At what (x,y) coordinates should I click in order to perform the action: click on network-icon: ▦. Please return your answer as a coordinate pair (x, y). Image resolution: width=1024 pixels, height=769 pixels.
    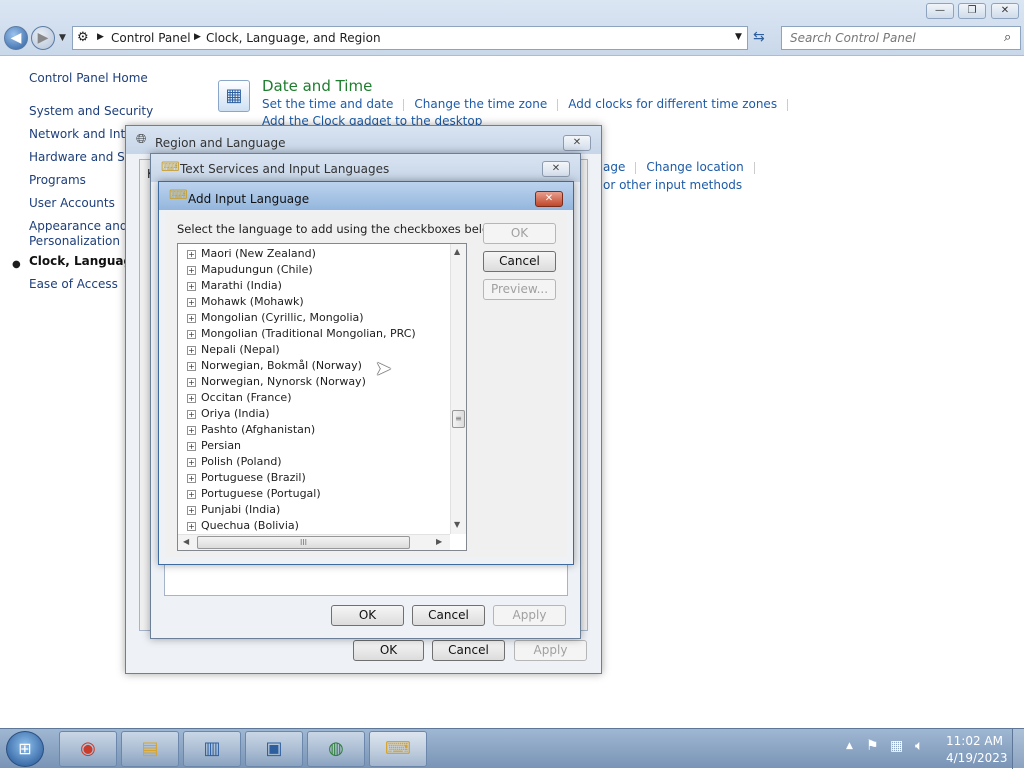
    Looking at the image, I should click on (896, 746).